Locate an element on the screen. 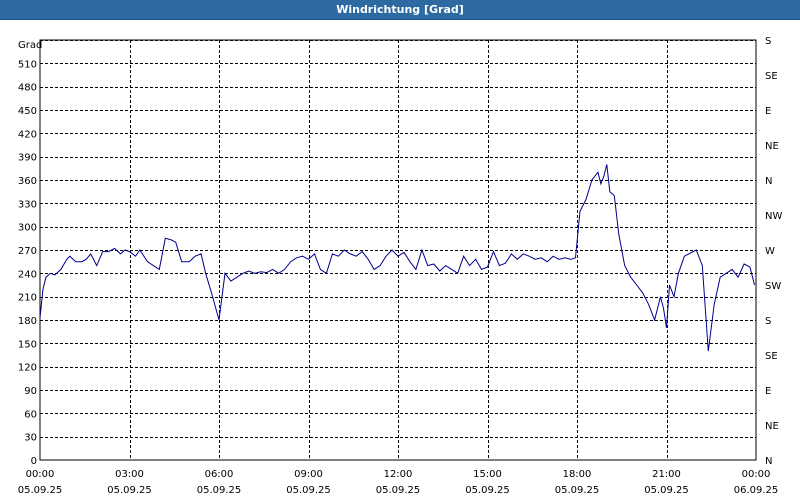 The image size is (800, 500). x-tick-time: 06:00 is located at coordinates (219, 474).